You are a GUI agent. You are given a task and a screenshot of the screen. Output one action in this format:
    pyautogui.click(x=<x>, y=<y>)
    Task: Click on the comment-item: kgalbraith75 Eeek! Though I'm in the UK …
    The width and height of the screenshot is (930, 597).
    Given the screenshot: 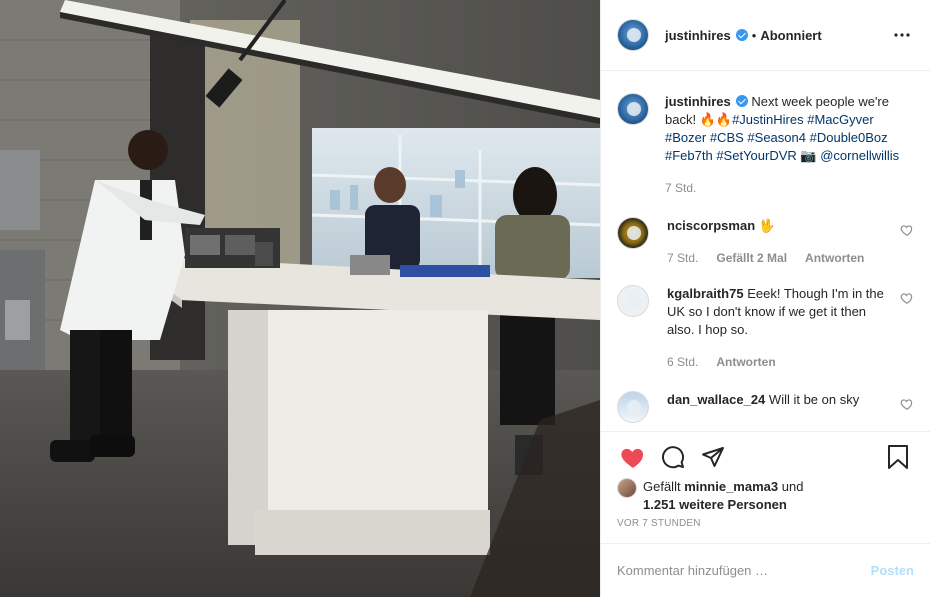 What is the action you would take?
    pyautogui.click(x=765, y=328)
    